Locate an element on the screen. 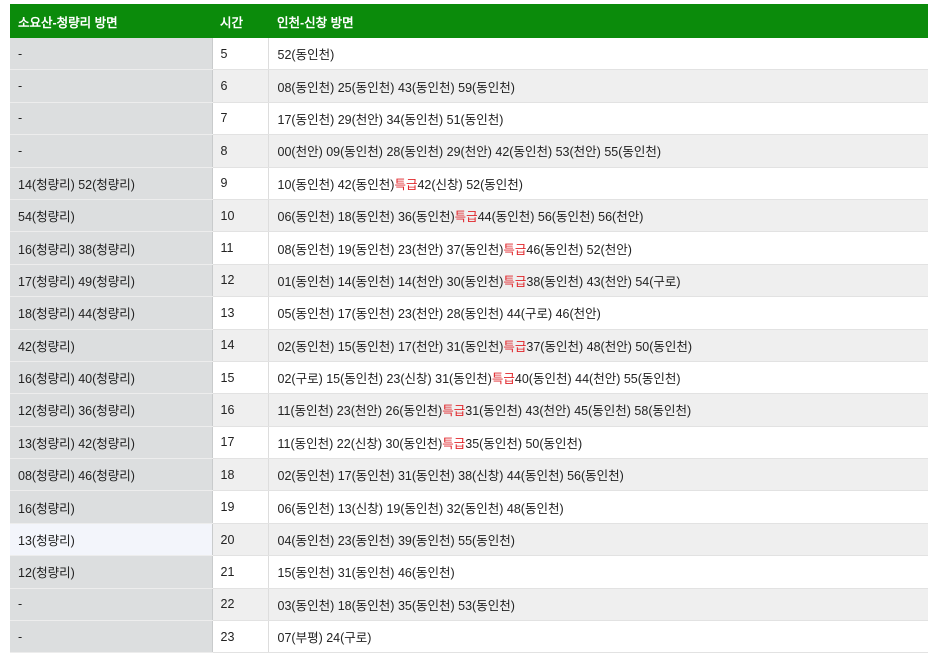  departure-time: 56(천안) is located at coordinates (621, 217).